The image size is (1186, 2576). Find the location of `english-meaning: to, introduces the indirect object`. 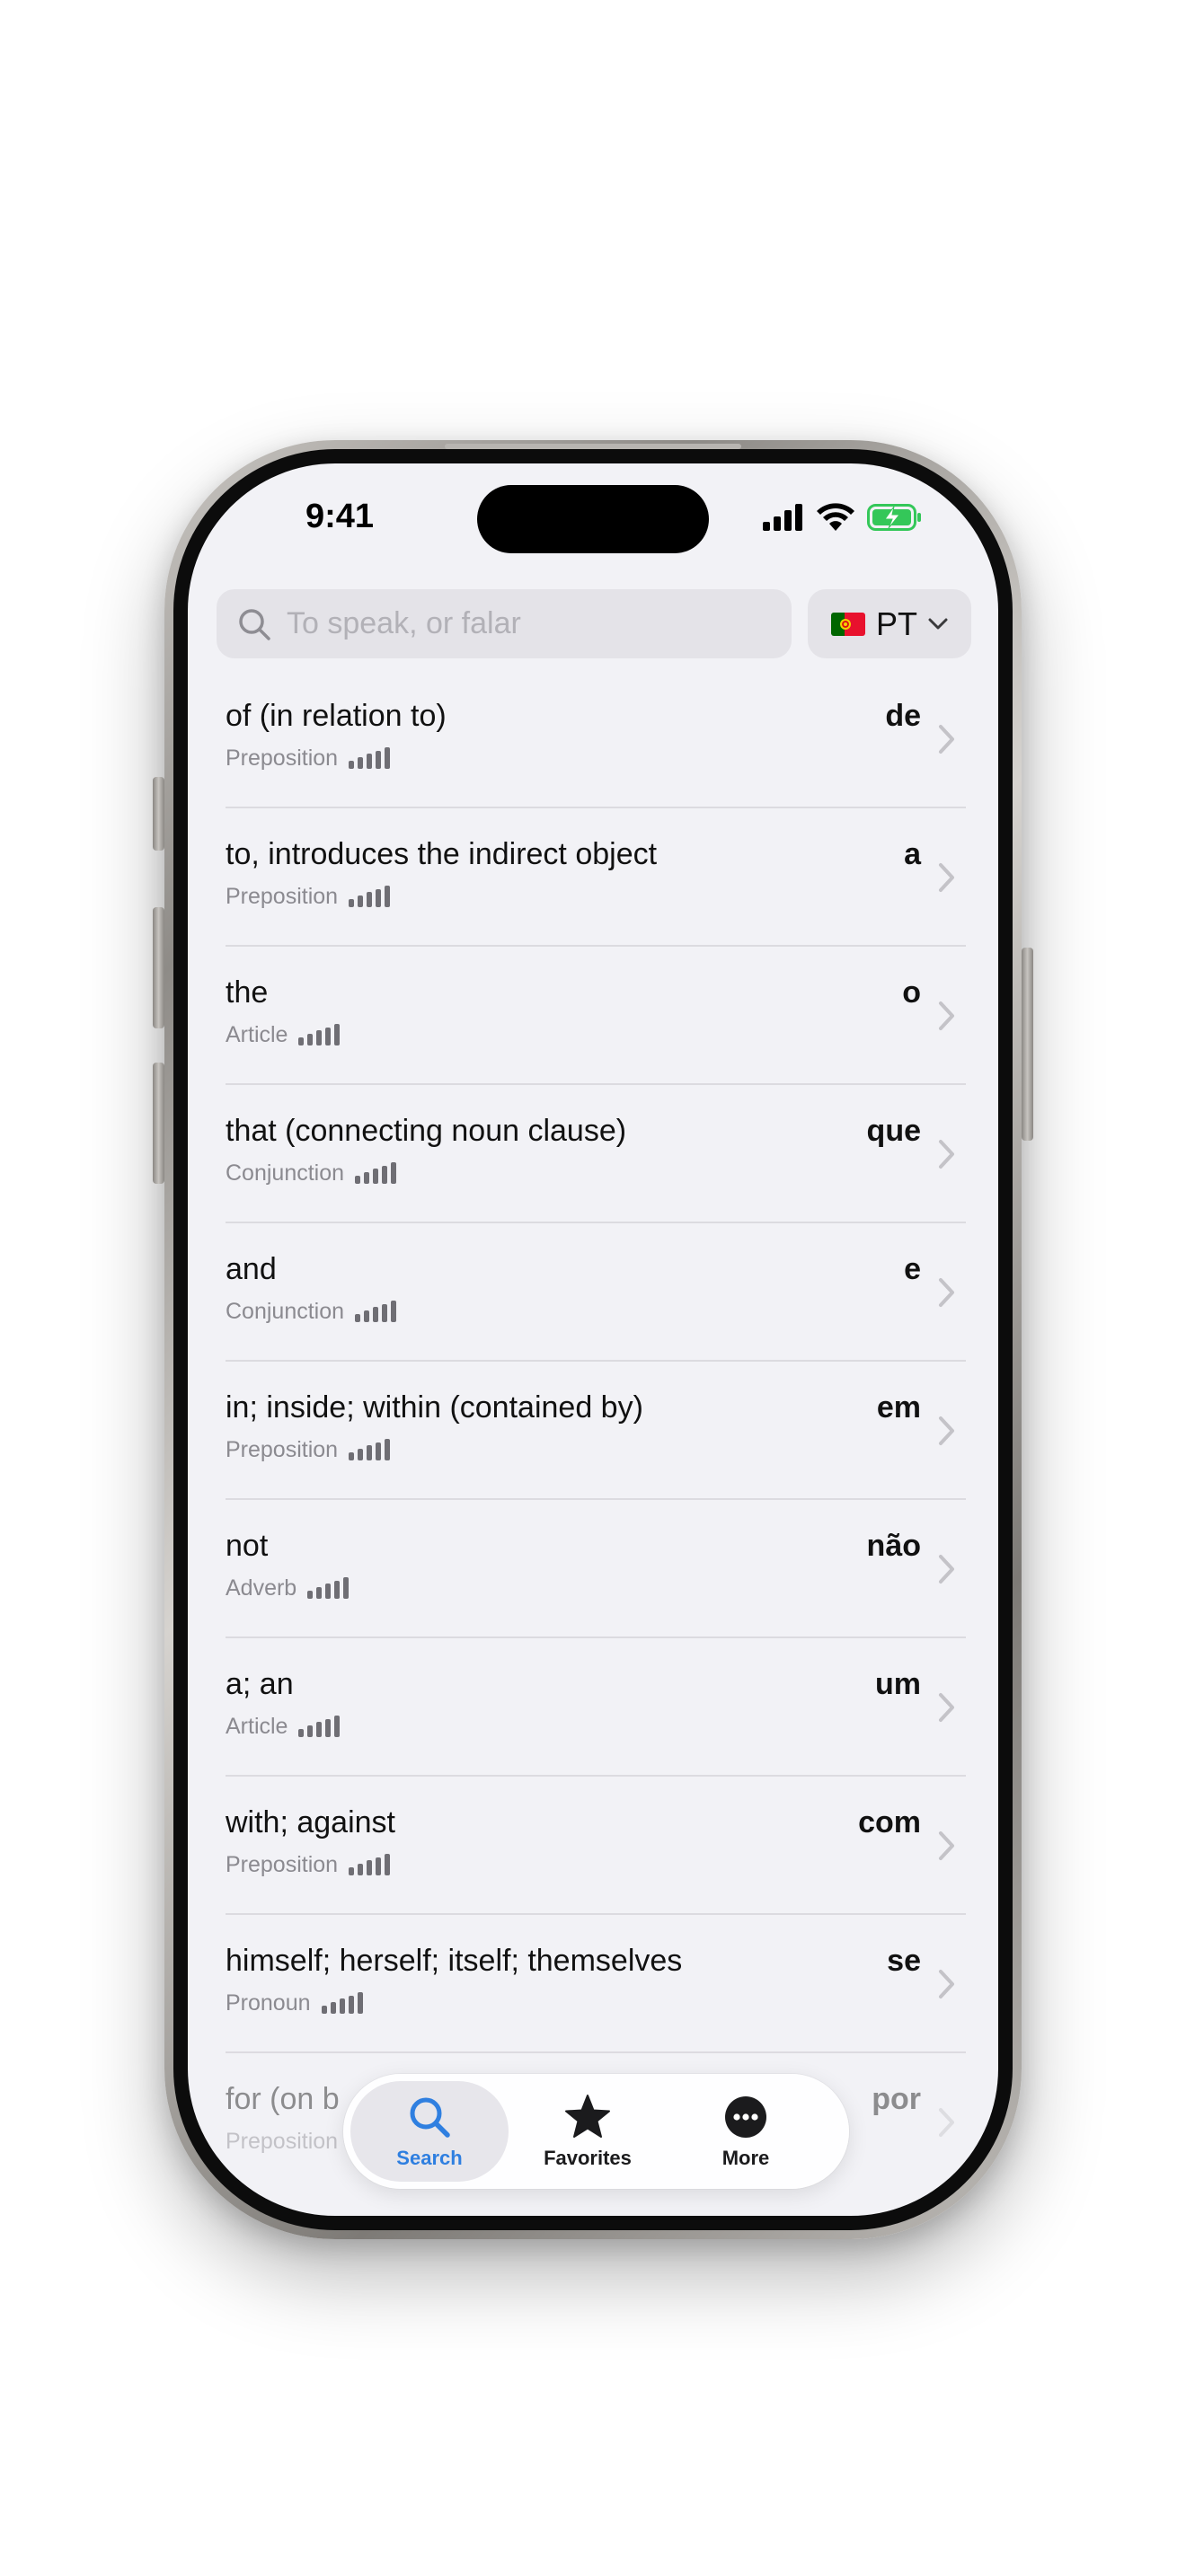

english-meaning: to, introduces the indirect object is located at coordinates (442, 854).